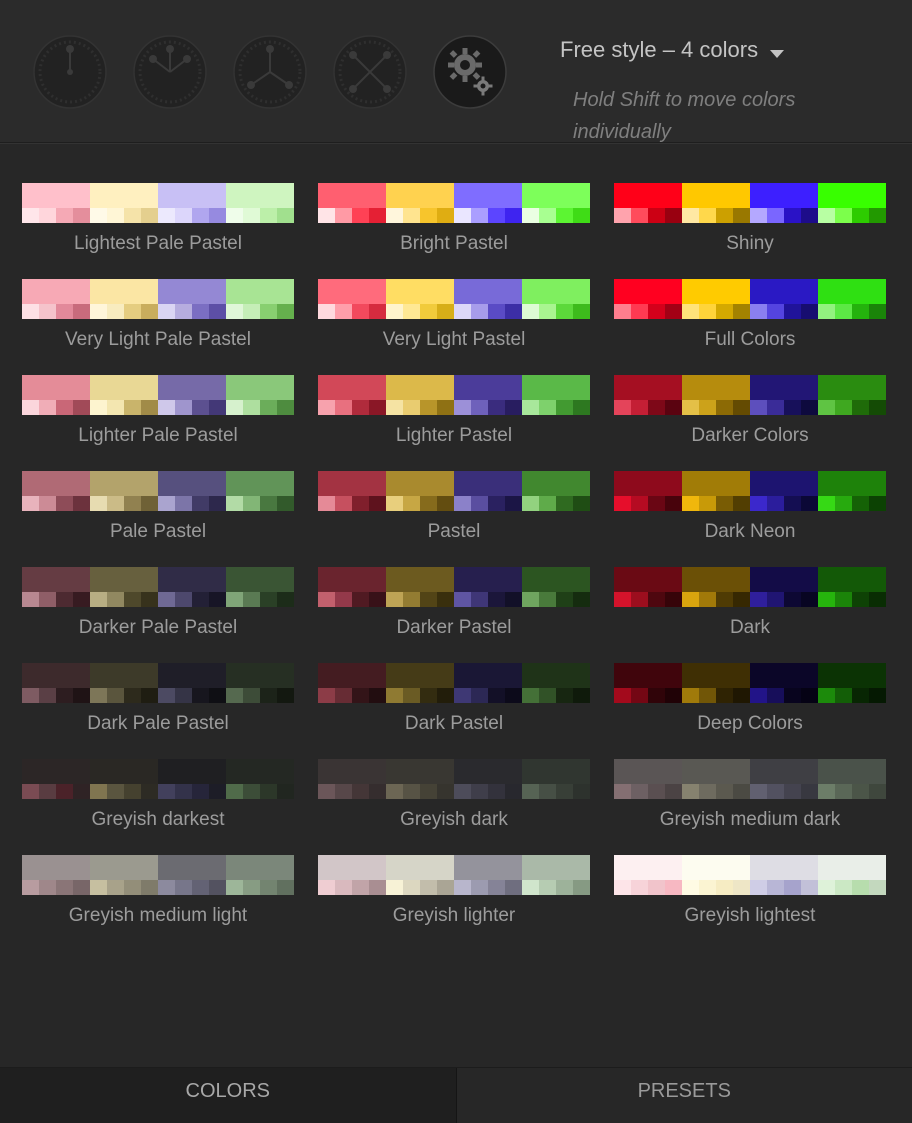  I want to click on preset-item: Darker Pastel, so click(454, 606).